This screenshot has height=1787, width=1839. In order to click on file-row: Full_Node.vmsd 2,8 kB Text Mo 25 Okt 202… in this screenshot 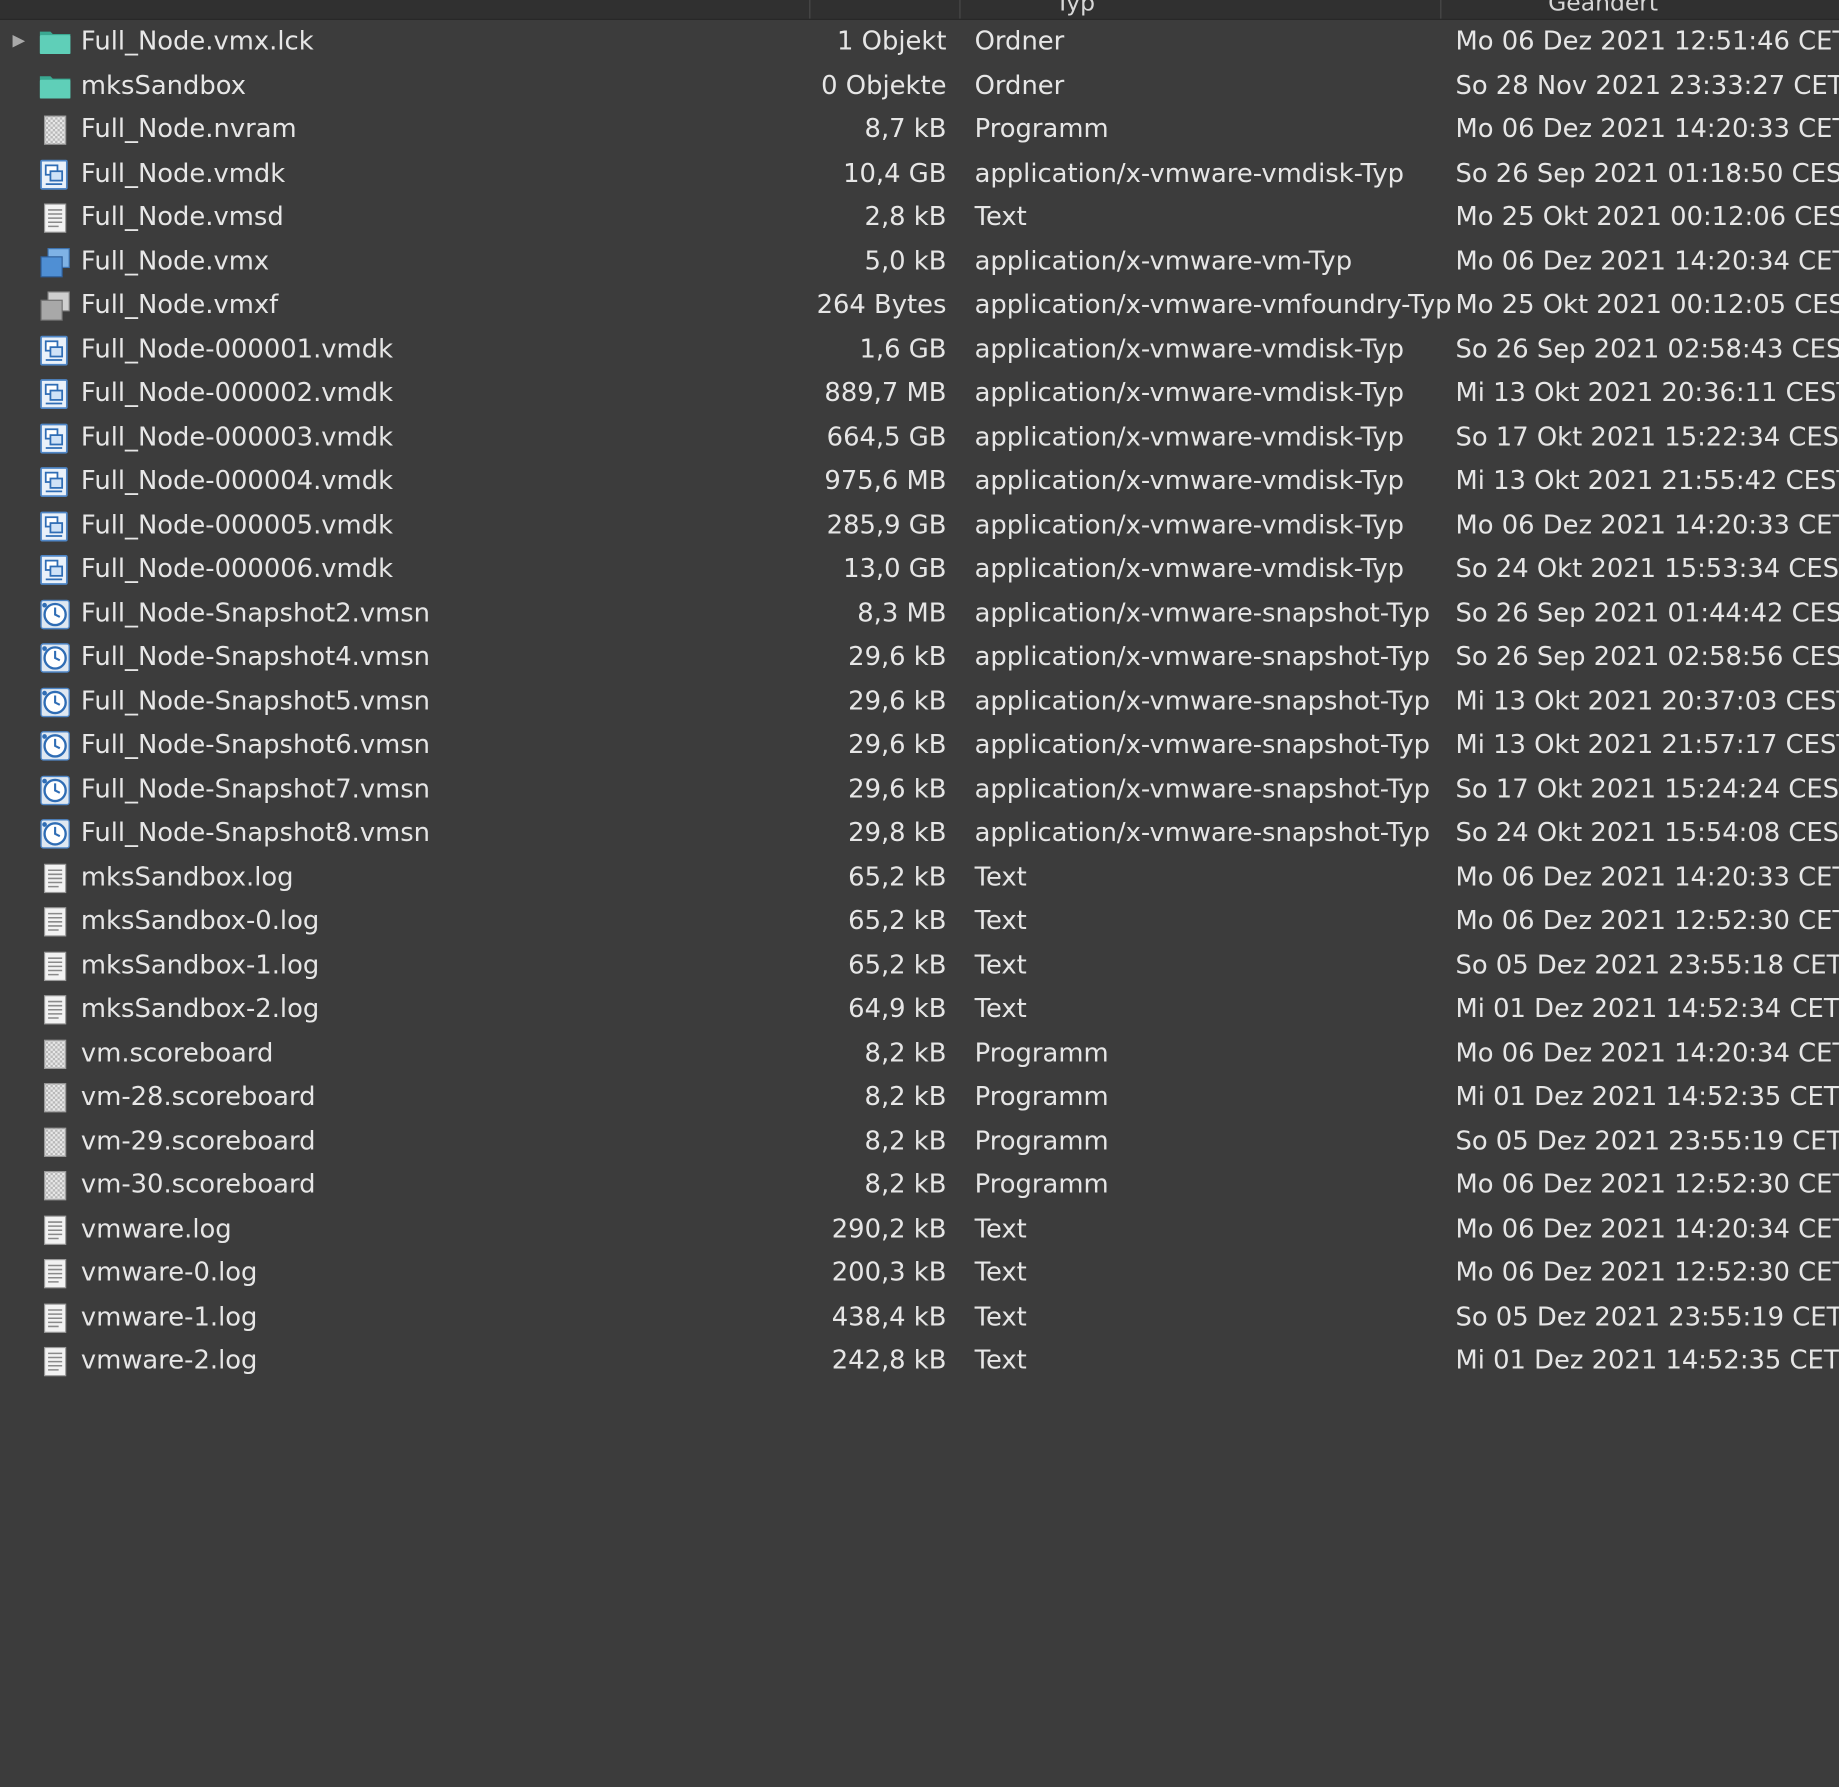, I will do `click(919, 218)`.